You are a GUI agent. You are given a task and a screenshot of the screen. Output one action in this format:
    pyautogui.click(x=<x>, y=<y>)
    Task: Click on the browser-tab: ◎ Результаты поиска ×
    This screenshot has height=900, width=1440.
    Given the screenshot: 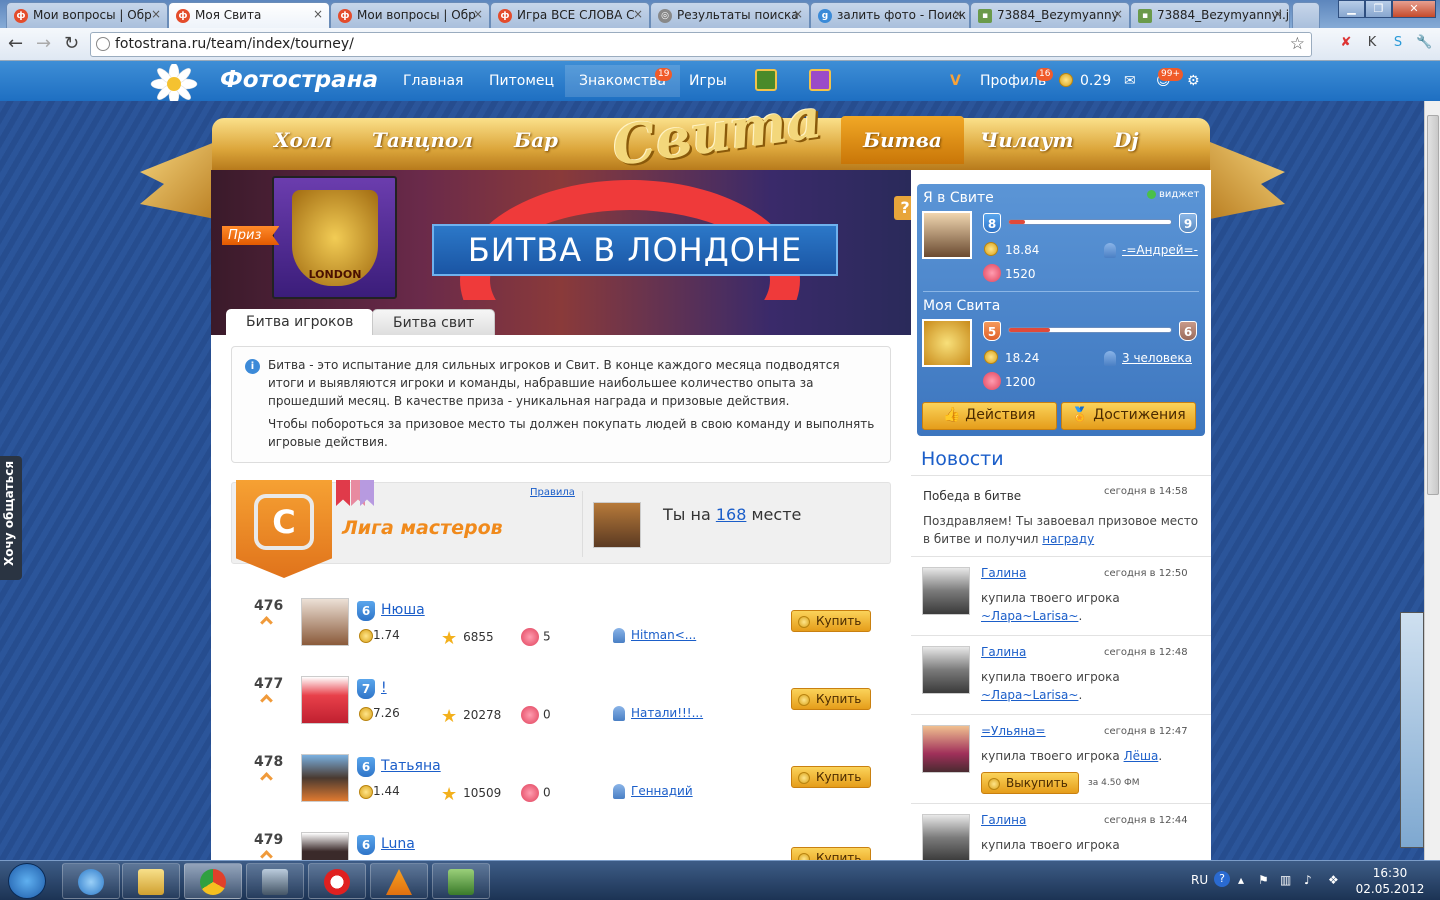 What is the action you would take?
    pyautogui.click(x=730, y=15)
    